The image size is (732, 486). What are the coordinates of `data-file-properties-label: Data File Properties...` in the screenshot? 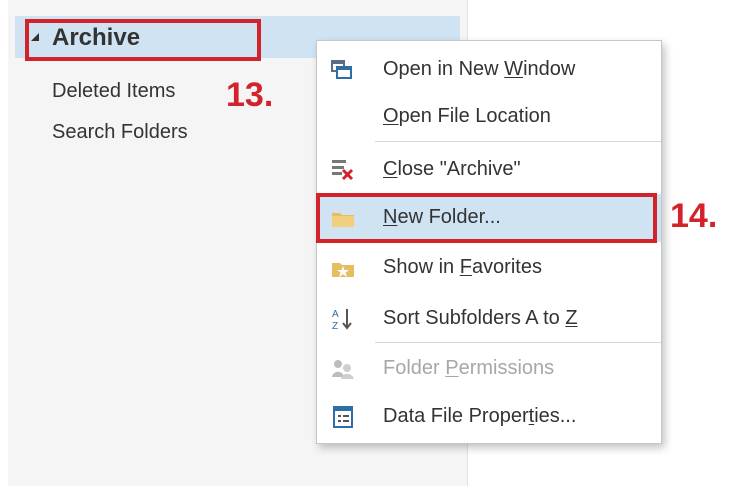 It's located at (480, 416).